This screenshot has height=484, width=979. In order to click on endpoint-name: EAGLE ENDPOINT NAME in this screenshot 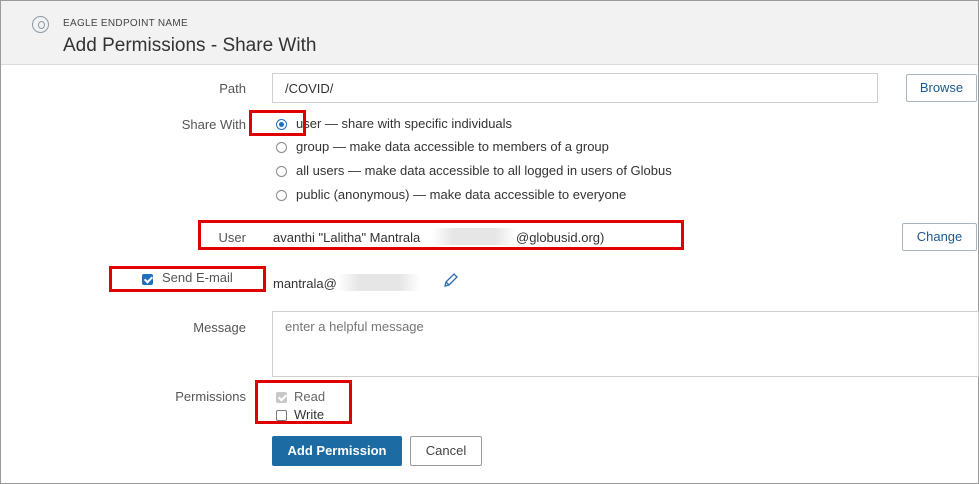, I will do `click(125, 23)`.